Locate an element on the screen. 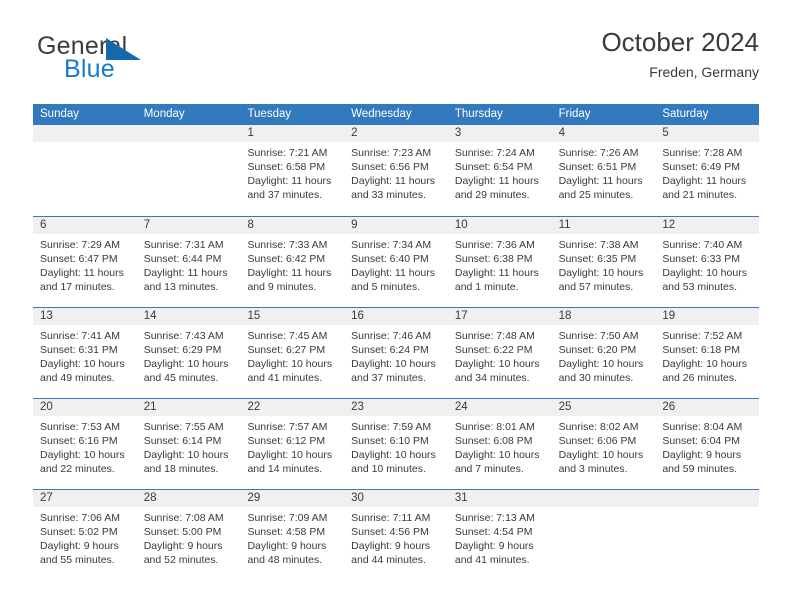 This screenshot has width=792, height=612. day-number: 27 is located at coordinates (85, 498).